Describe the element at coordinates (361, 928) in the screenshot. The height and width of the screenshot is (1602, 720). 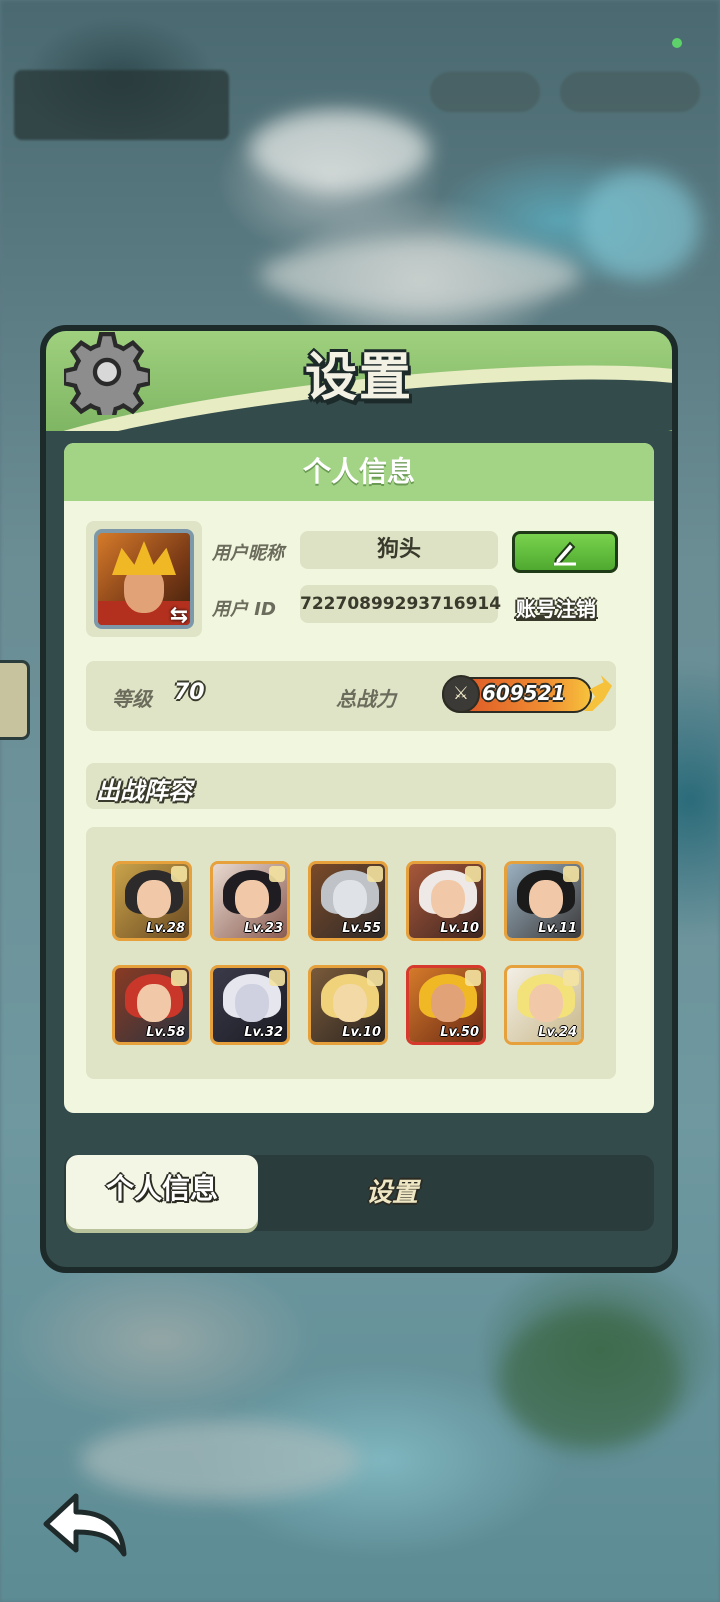
I see `hero-level: Lv.55` at that location.